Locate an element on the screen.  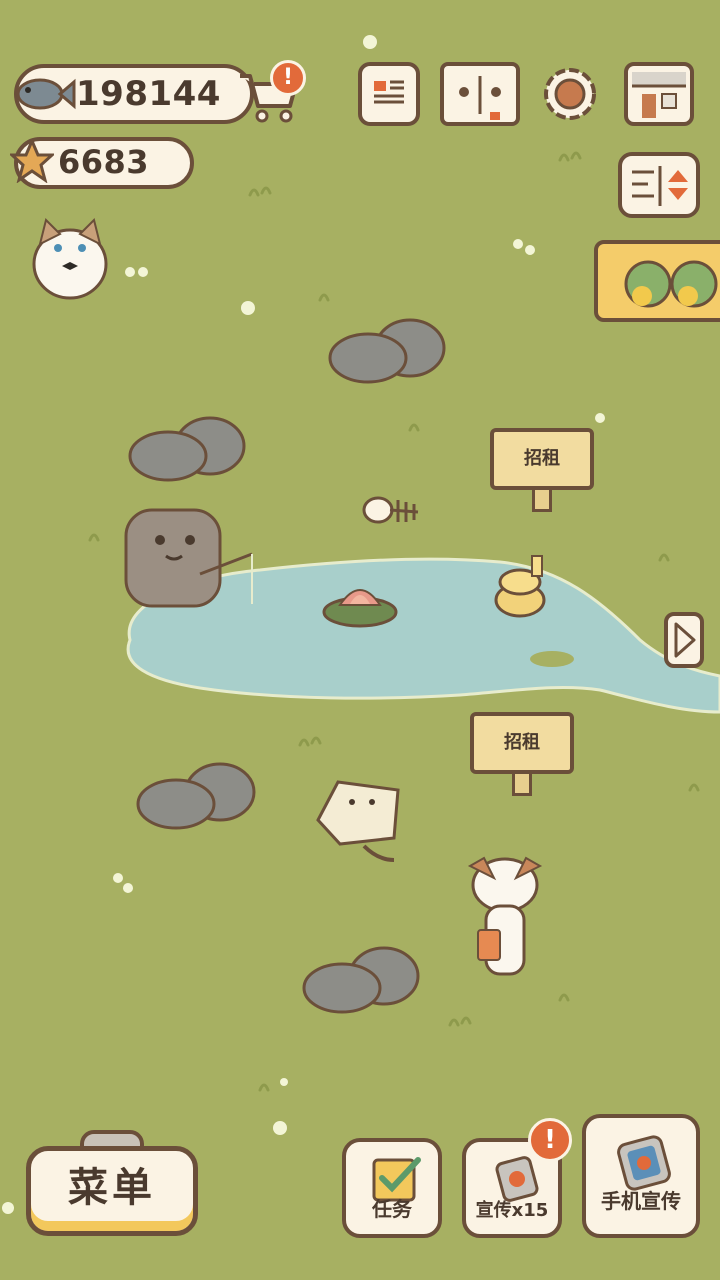
newspaper-icon is located at coordinates (389, 92).